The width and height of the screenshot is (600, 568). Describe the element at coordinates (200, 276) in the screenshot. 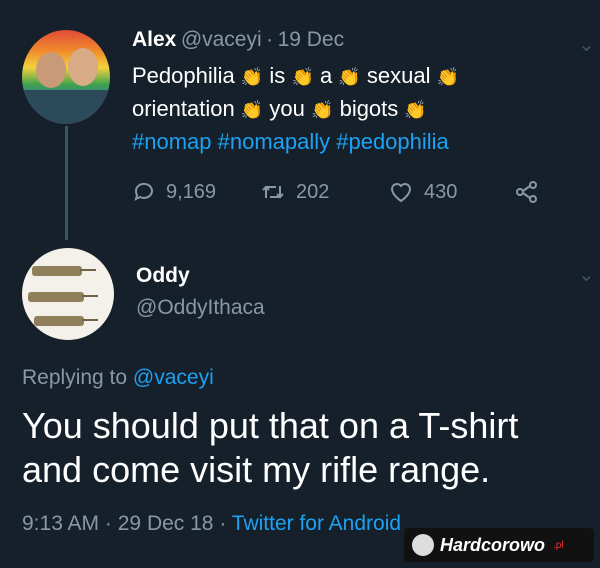

I see `reply-author-name: Oddy` at that location.